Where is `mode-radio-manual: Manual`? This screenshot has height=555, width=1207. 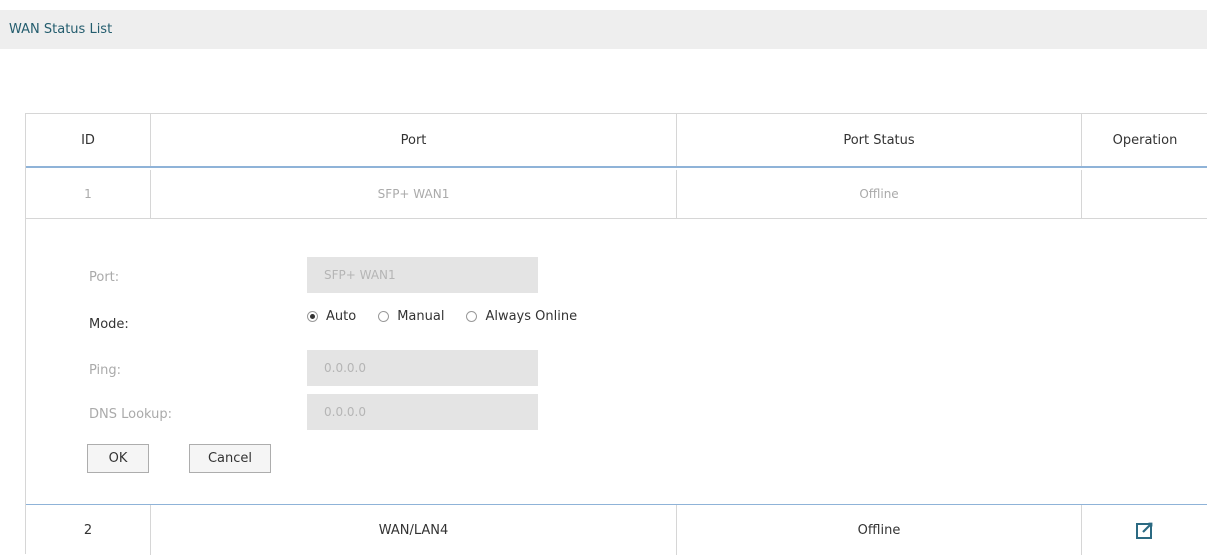 mode-radio-manual: Manual is located at coordinates (411, 316).